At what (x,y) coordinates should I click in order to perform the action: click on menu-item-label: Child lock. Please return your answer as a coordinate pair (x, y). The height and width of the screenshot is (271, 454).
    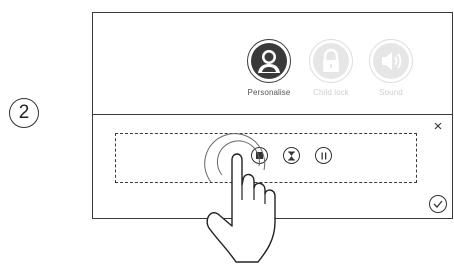
    Looking at the image, I should click on (331, 92).